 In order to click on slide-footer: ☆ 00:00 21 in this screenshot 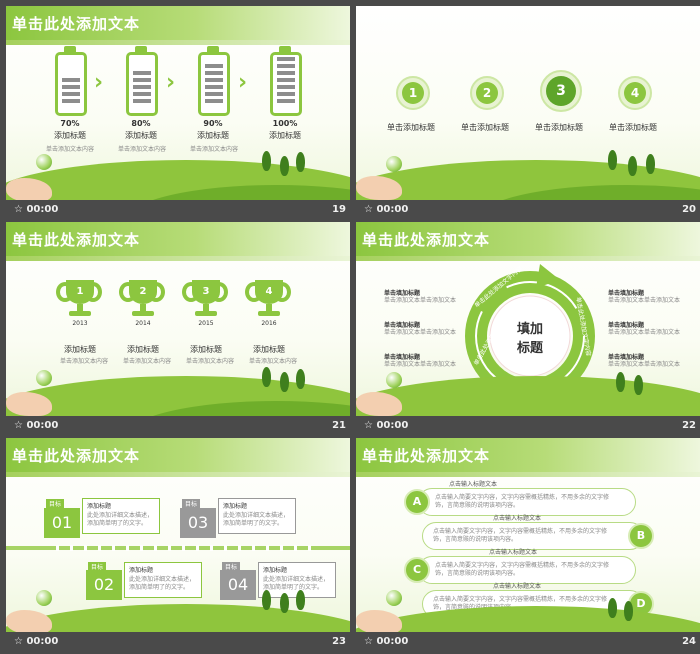, I will do `click(178, 427)`.